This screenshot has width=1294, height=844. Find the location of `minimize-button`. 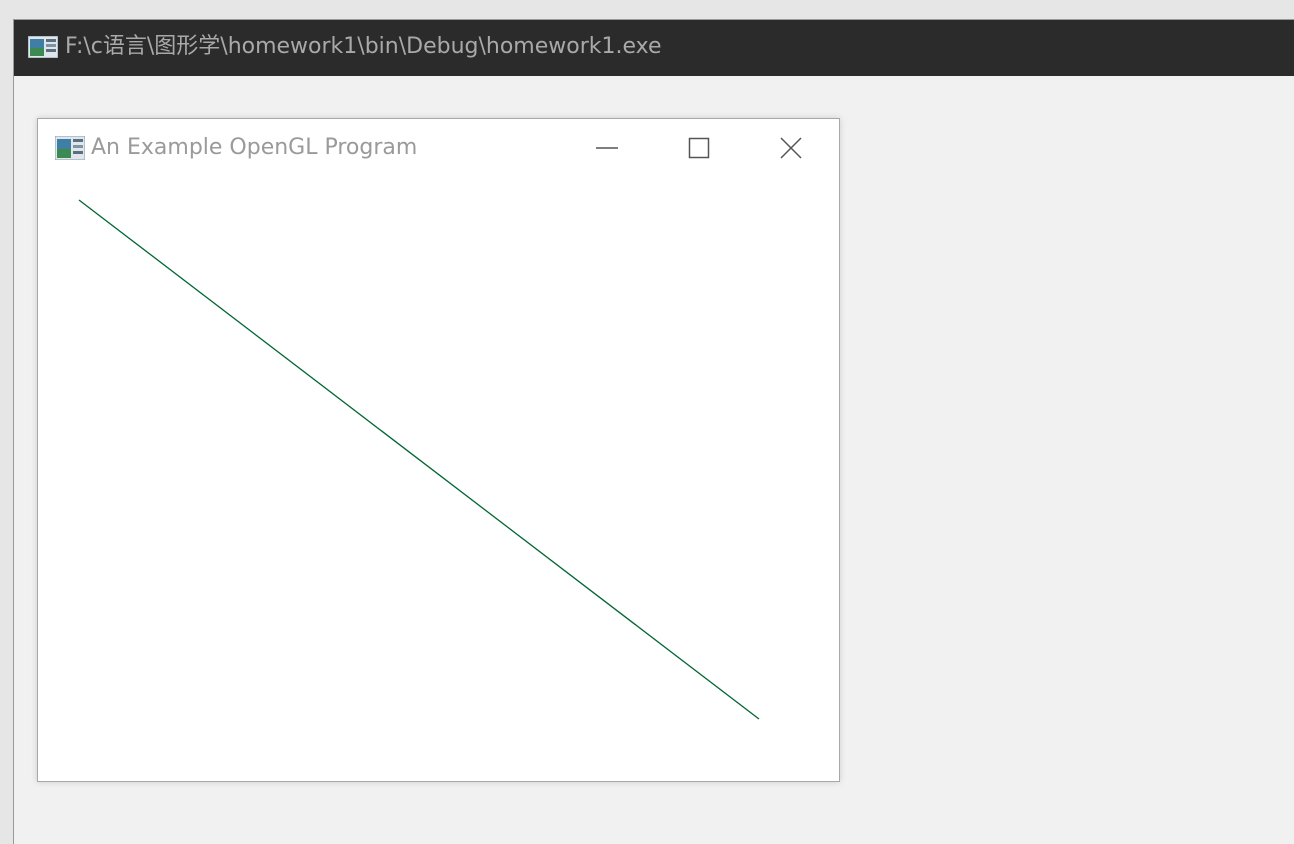

minimize-button is located at coordinates (607, 148).